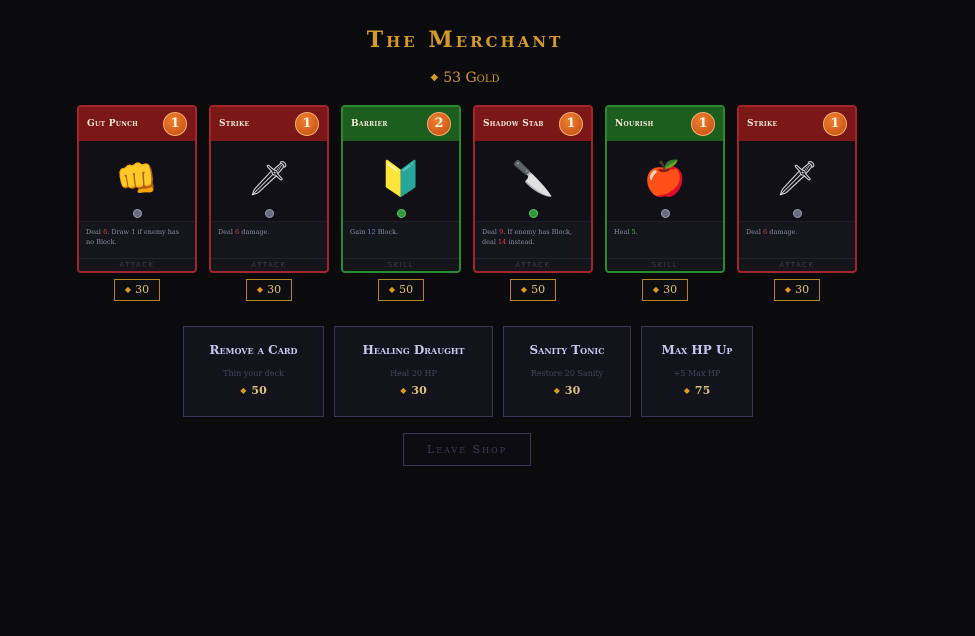 Image resolution: width=975 pixels, height=636 pixels. What do you see at coordinates (567, 350) in the screenshot?
I see `service-name: Sanity Tonic` at bounding box center [567, 350].